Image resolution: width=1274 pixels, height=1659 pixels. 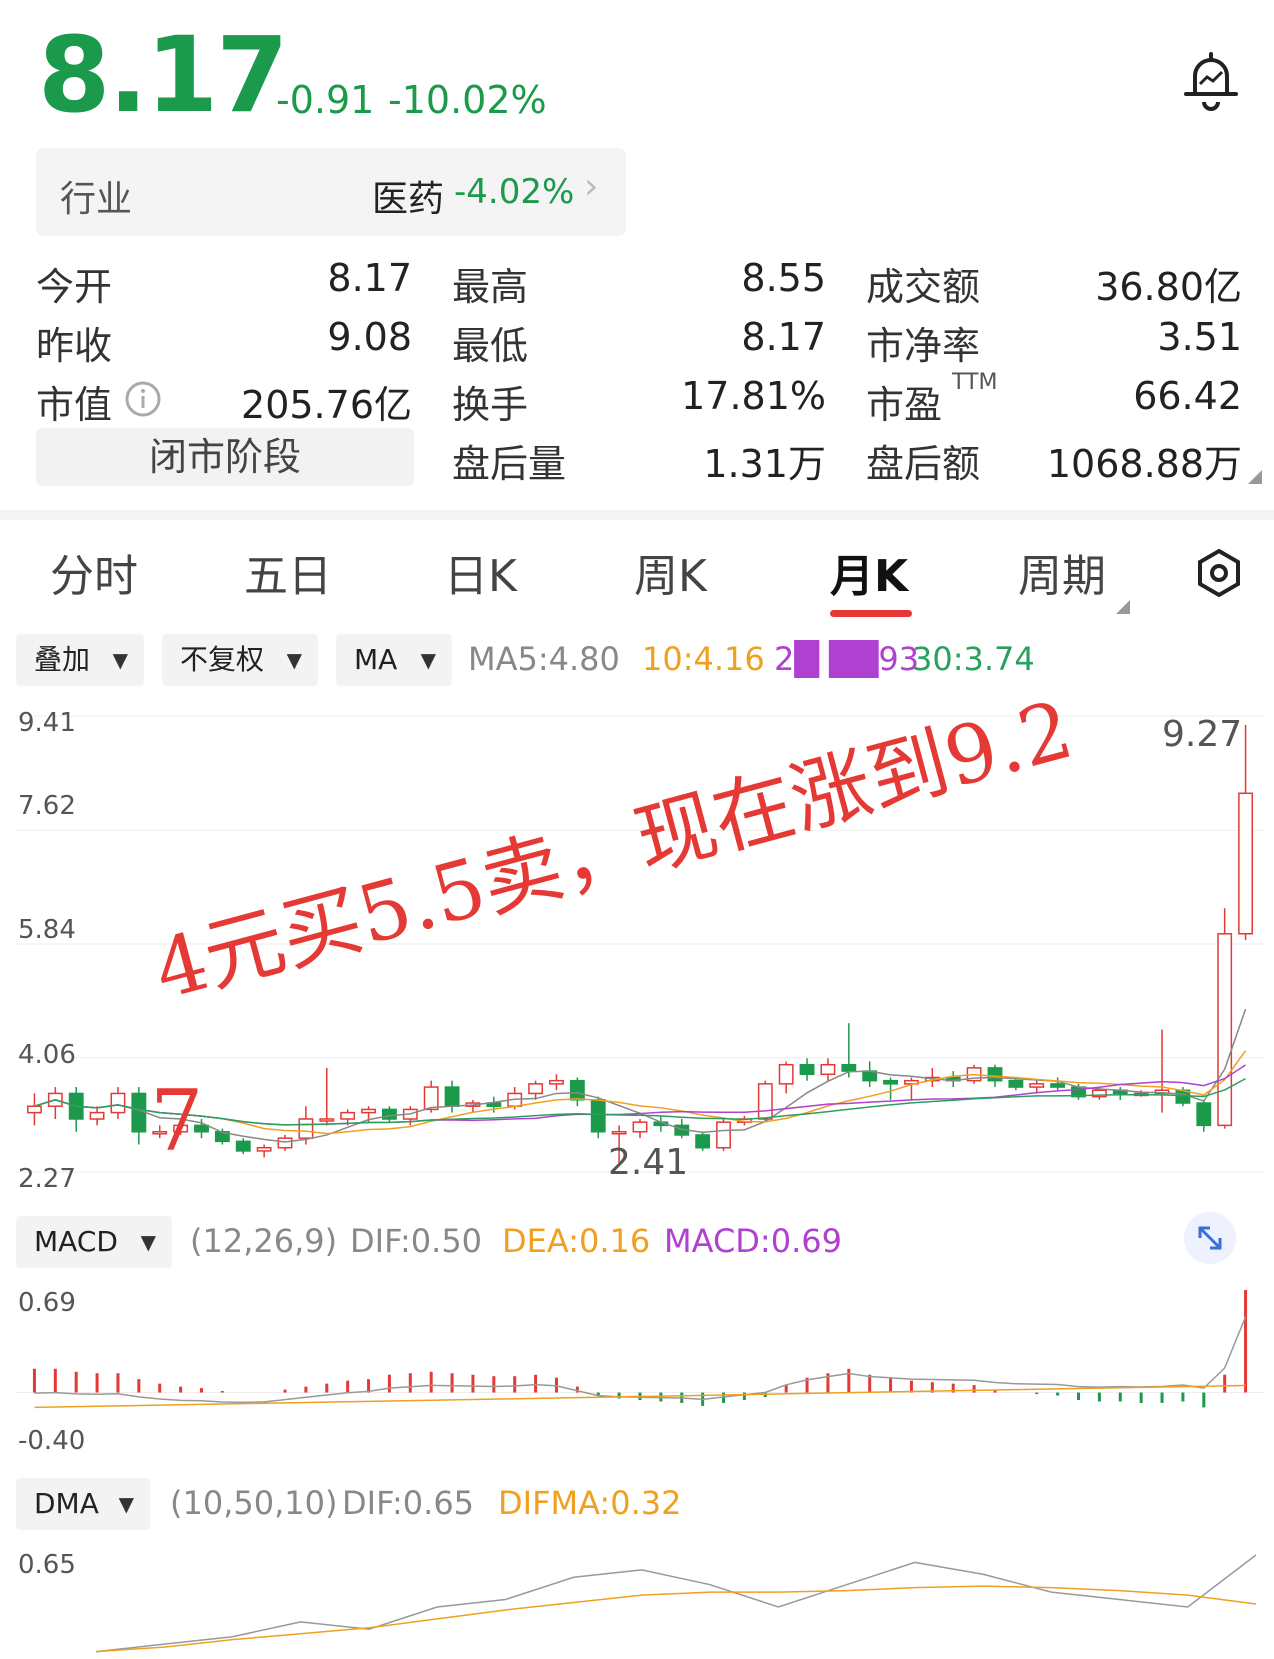 What do you see at coordinates (480, 572) in the screenshot?
I see `tab-daily-k: 日K` at bounding box center [480, 572].